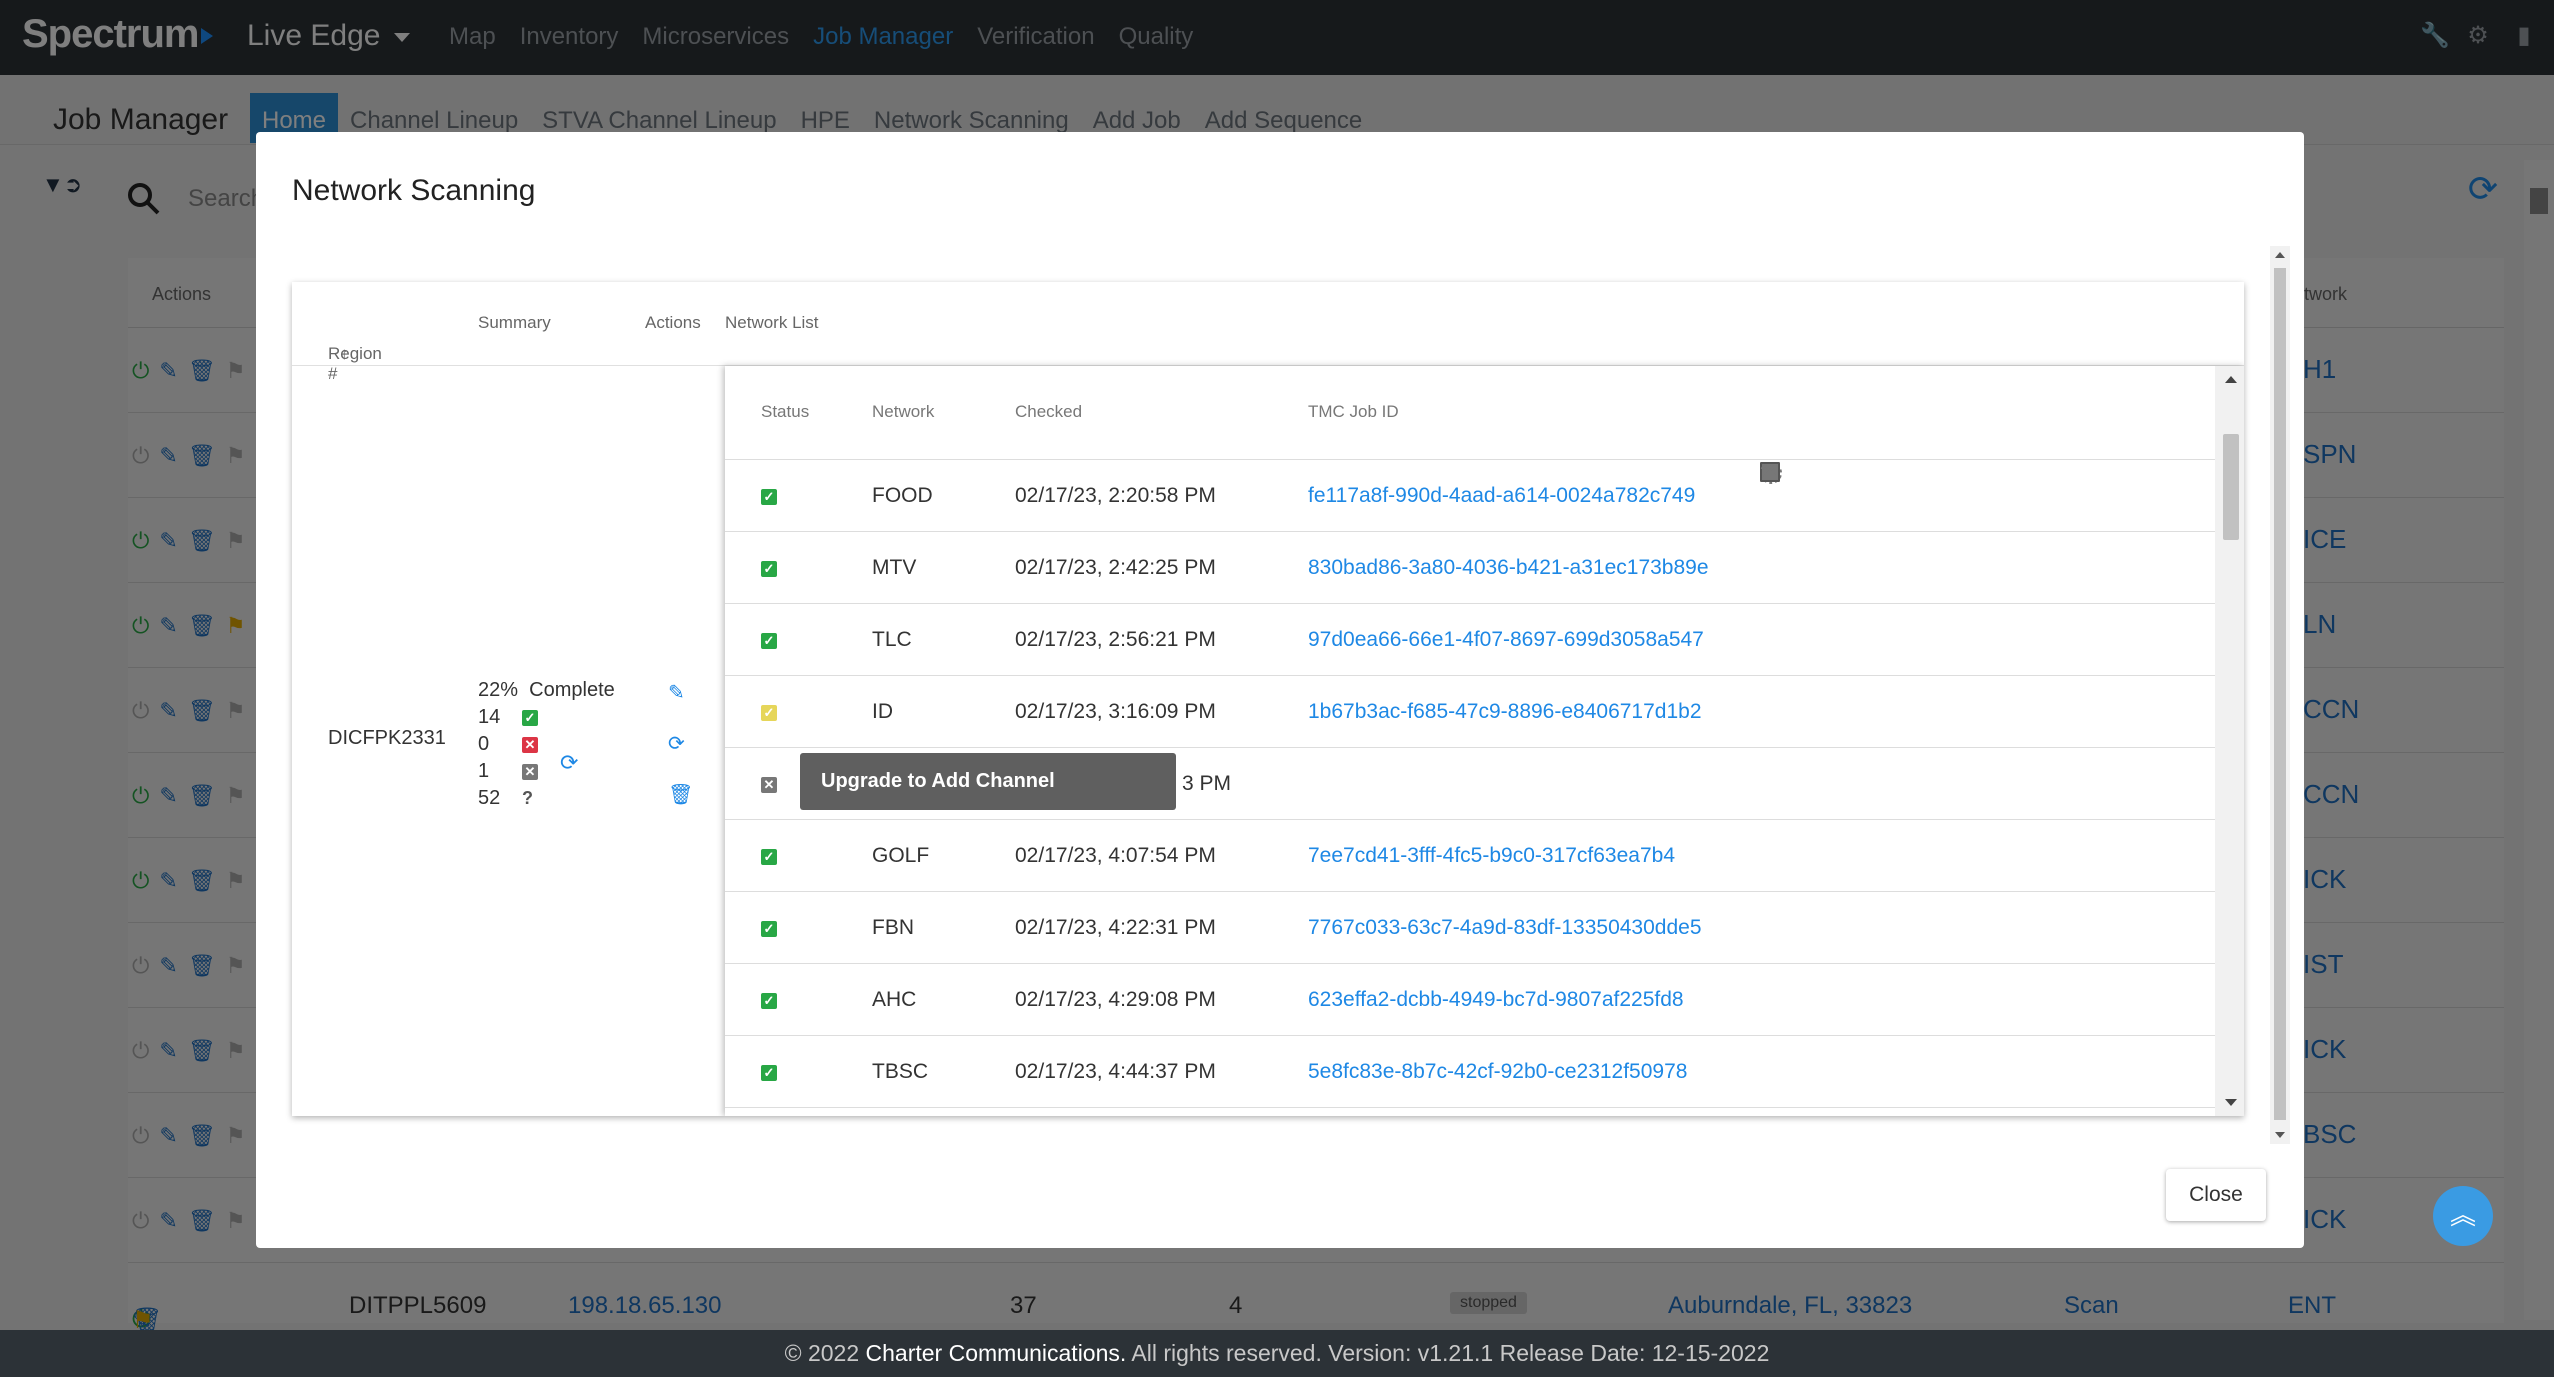 The width and height of the screenshot is (2554, 1377). I want to click on region-actions: ✎ ⟳ 🗑, so click(680, 743).